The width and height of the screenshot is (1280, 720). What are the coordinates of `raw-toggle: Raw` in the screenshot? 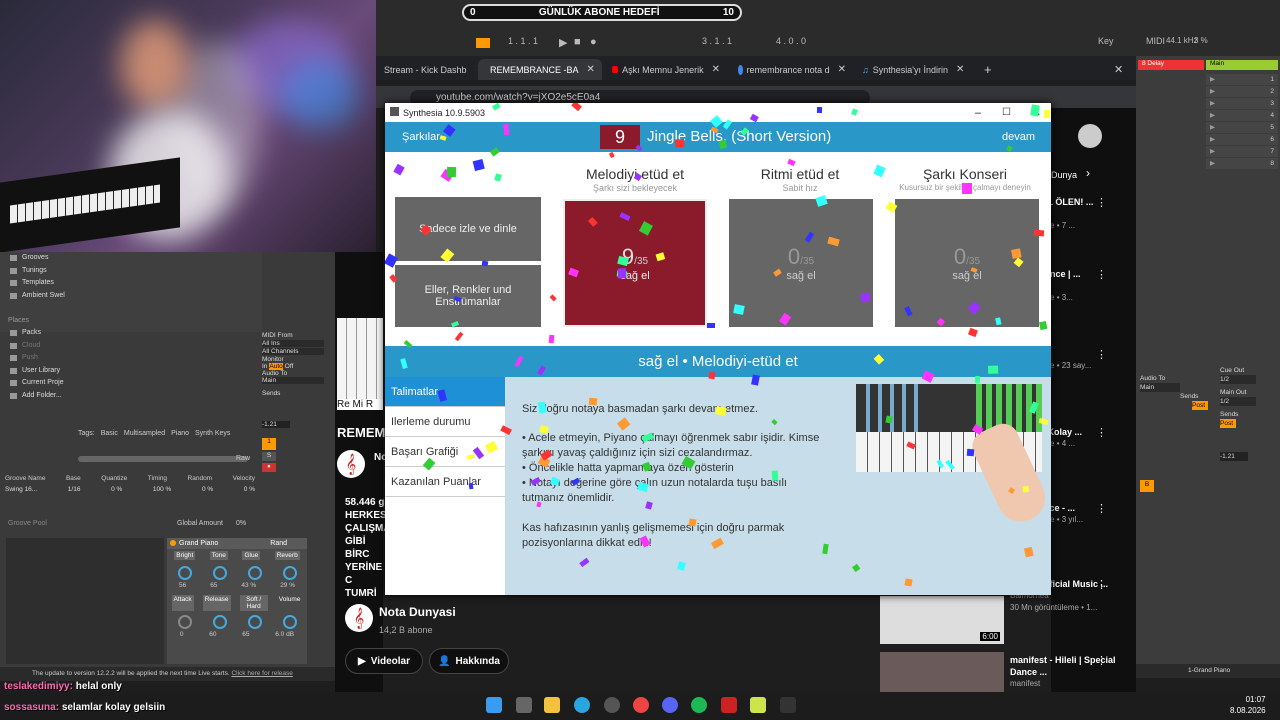 It's located at (243, 458).